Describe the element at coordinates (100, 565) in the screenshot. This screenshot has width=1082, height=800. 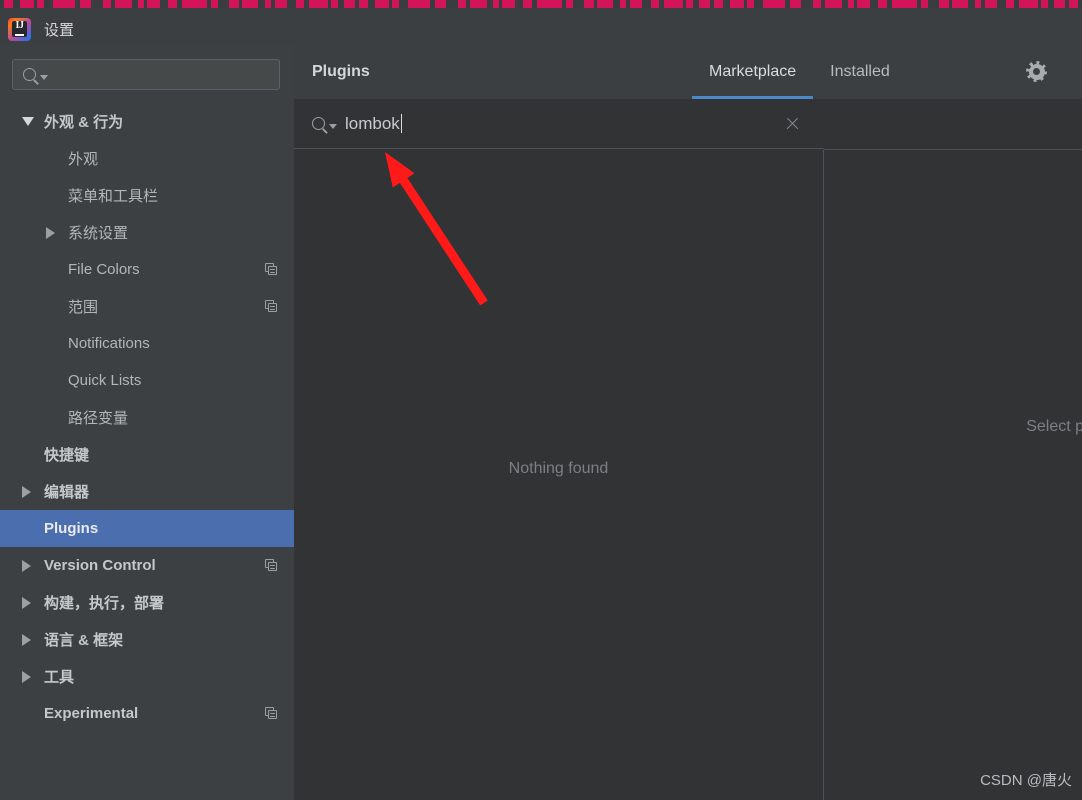
I see `sidebar-item-label: Version Control` at that location.